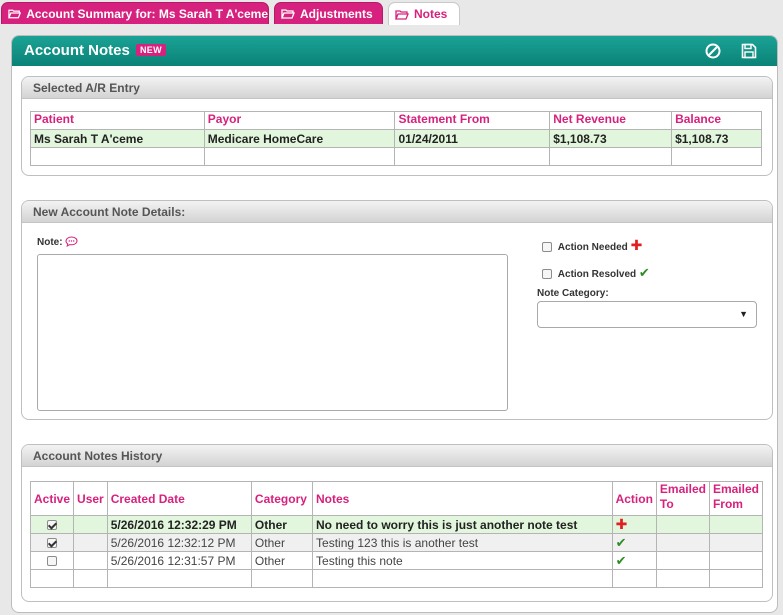 This screenshot has height=615, width=783. I want to click on section-title: Account Notes History, so click(397, 456).